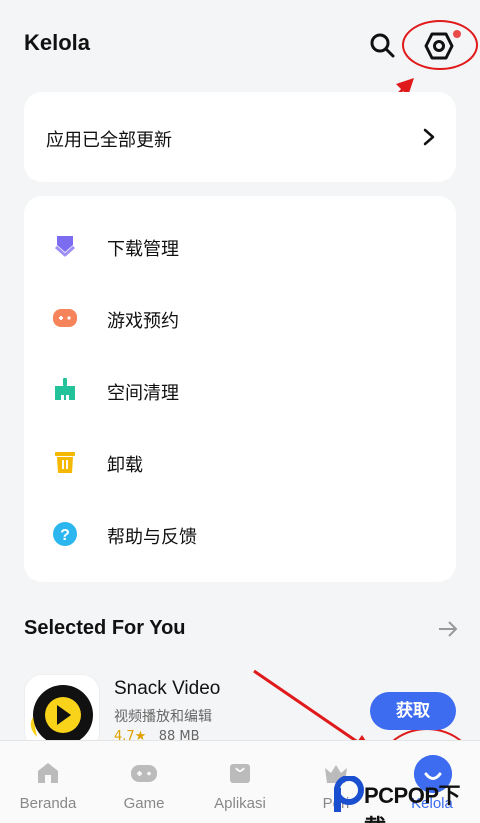 The width and height of the screenshot is (480, 823). Describe the element at coordinates (125, 465) in the screenshot. I see `menu-item-label: 卸载` at that location.